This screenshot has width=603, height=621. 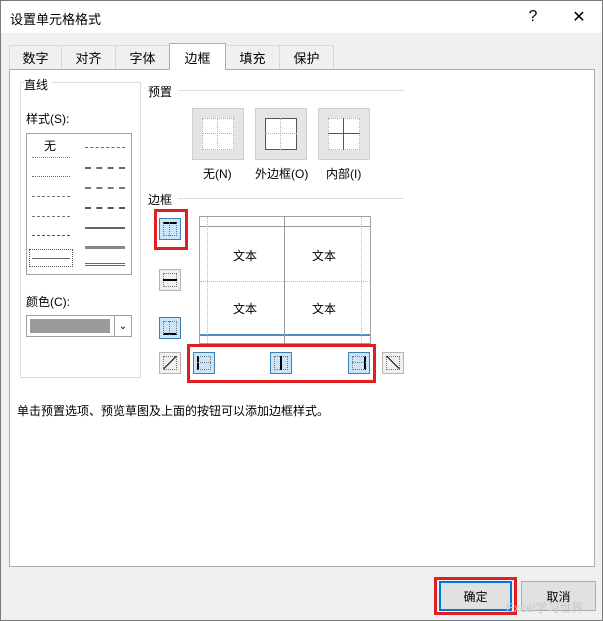 What do you see at coordinates (70, 326) in the screenshot?
I see `color-swatch` at bounding box center [70, 326].